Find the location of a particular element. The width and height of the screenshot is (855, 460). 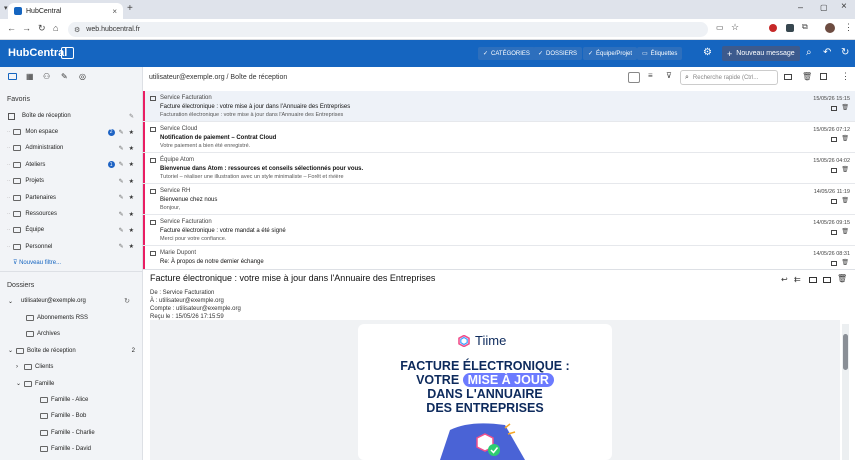

extension-red-icon is located at coordinates (773, 28).